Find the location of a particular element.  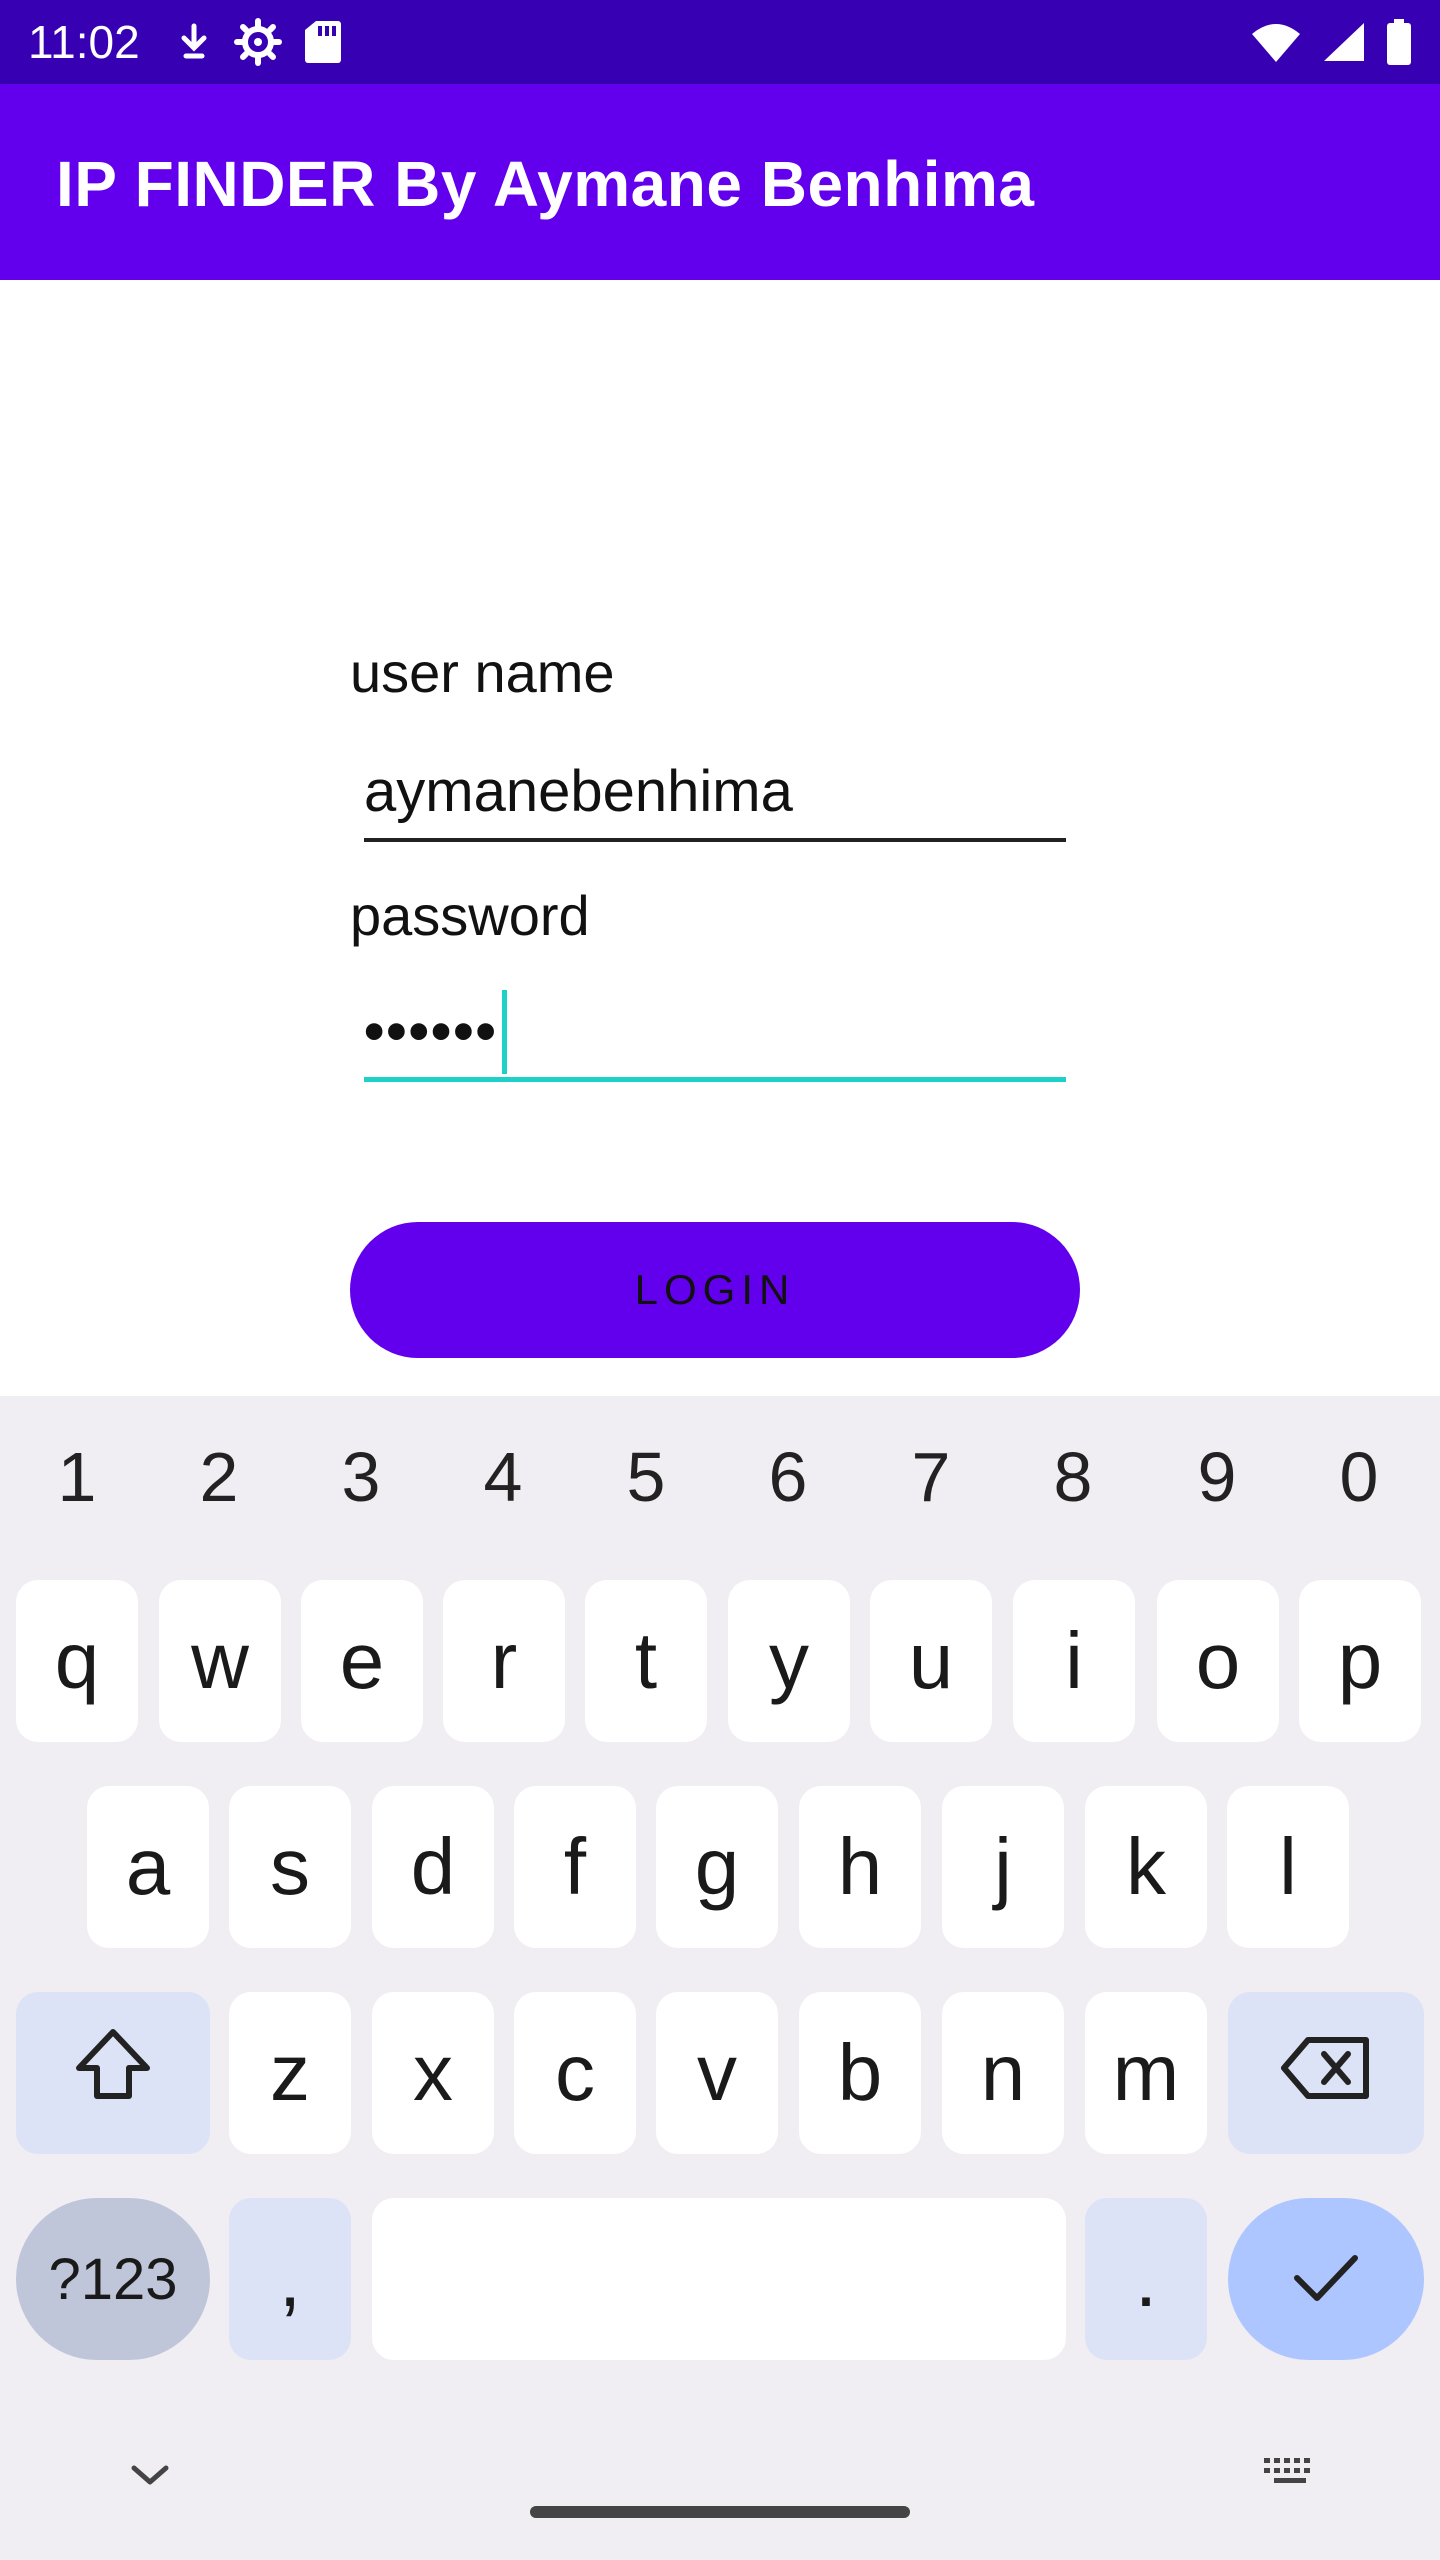

key-g: g is located at coordinates (717, 1867).